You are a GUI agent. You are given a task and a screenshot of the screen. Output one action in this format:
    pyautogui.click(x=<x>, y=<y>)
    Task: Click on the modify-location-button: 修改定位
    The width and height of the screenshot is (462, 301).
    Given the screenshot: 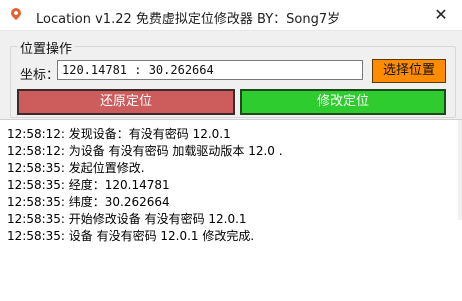 What is the action you would take?
    pyautogui.click(x=343, y=102)
    